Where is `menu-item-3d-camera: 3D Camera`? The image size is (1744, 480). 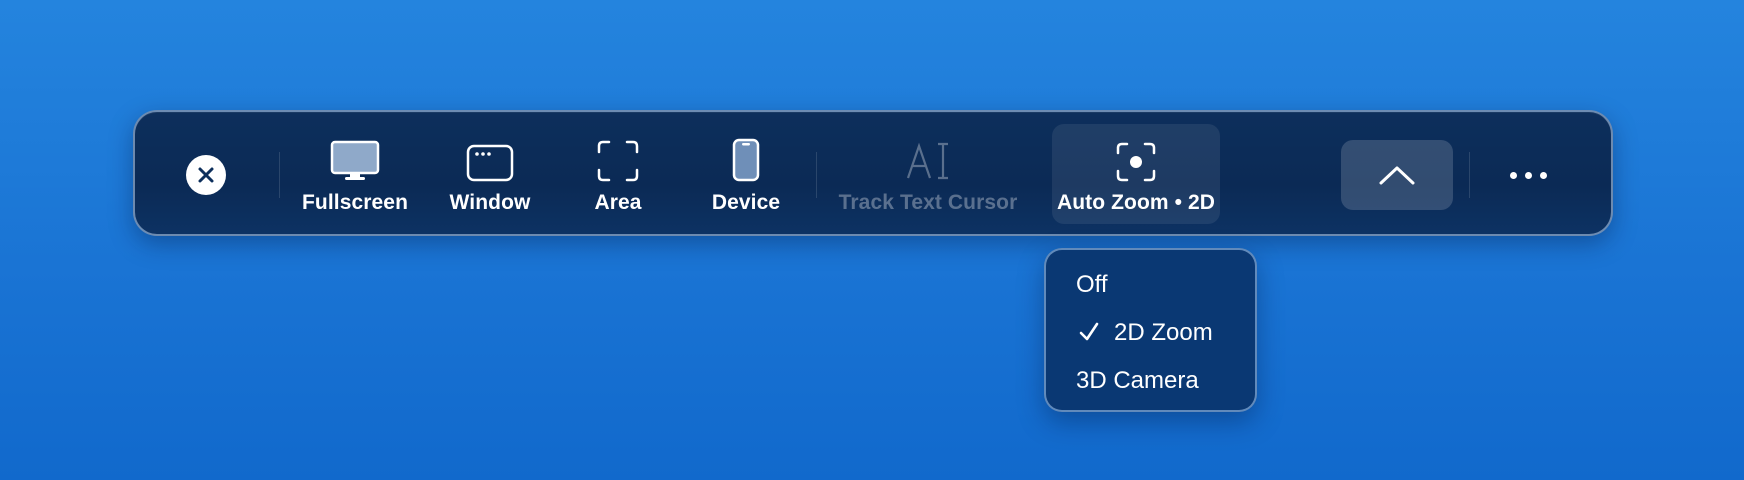 menu-item-3d-camera: 3D Camera is located at coordinates (1150, 381).